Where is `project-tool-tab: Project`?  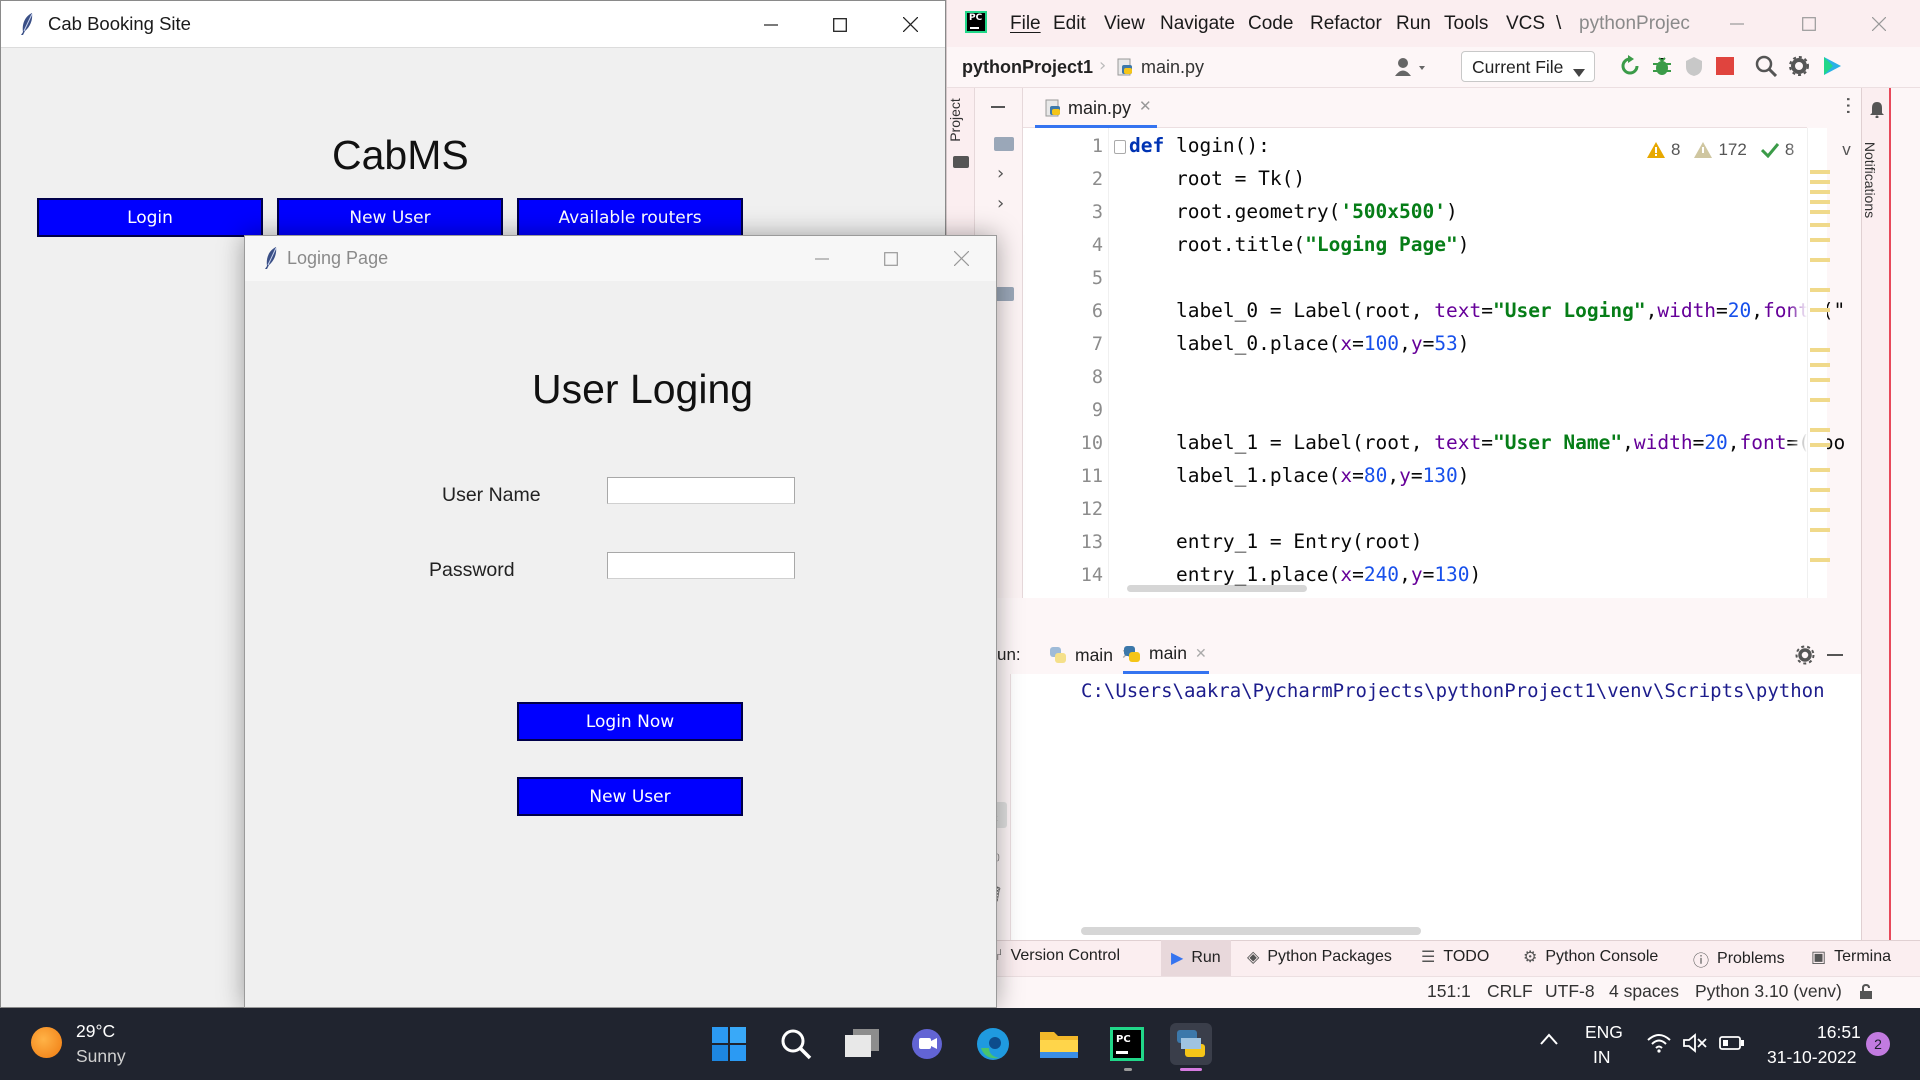 project-tool-tab: Project is located at coordinates (955, 120).